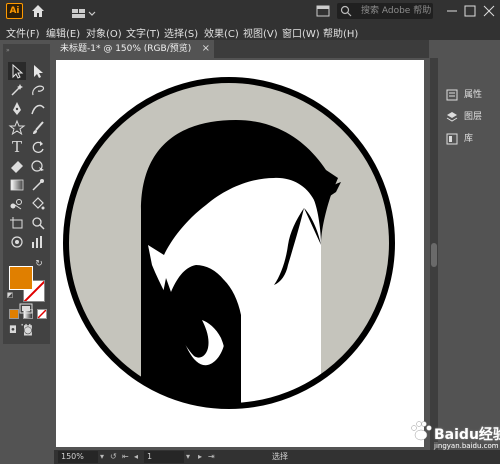 The width and height of the screenshot is (500, 464). Describe the element at coordinates (241, 49) in the screenshot. I see `document-tab-bar: 未标题-1* @ 150% (RGB/预览) ×` at that location.